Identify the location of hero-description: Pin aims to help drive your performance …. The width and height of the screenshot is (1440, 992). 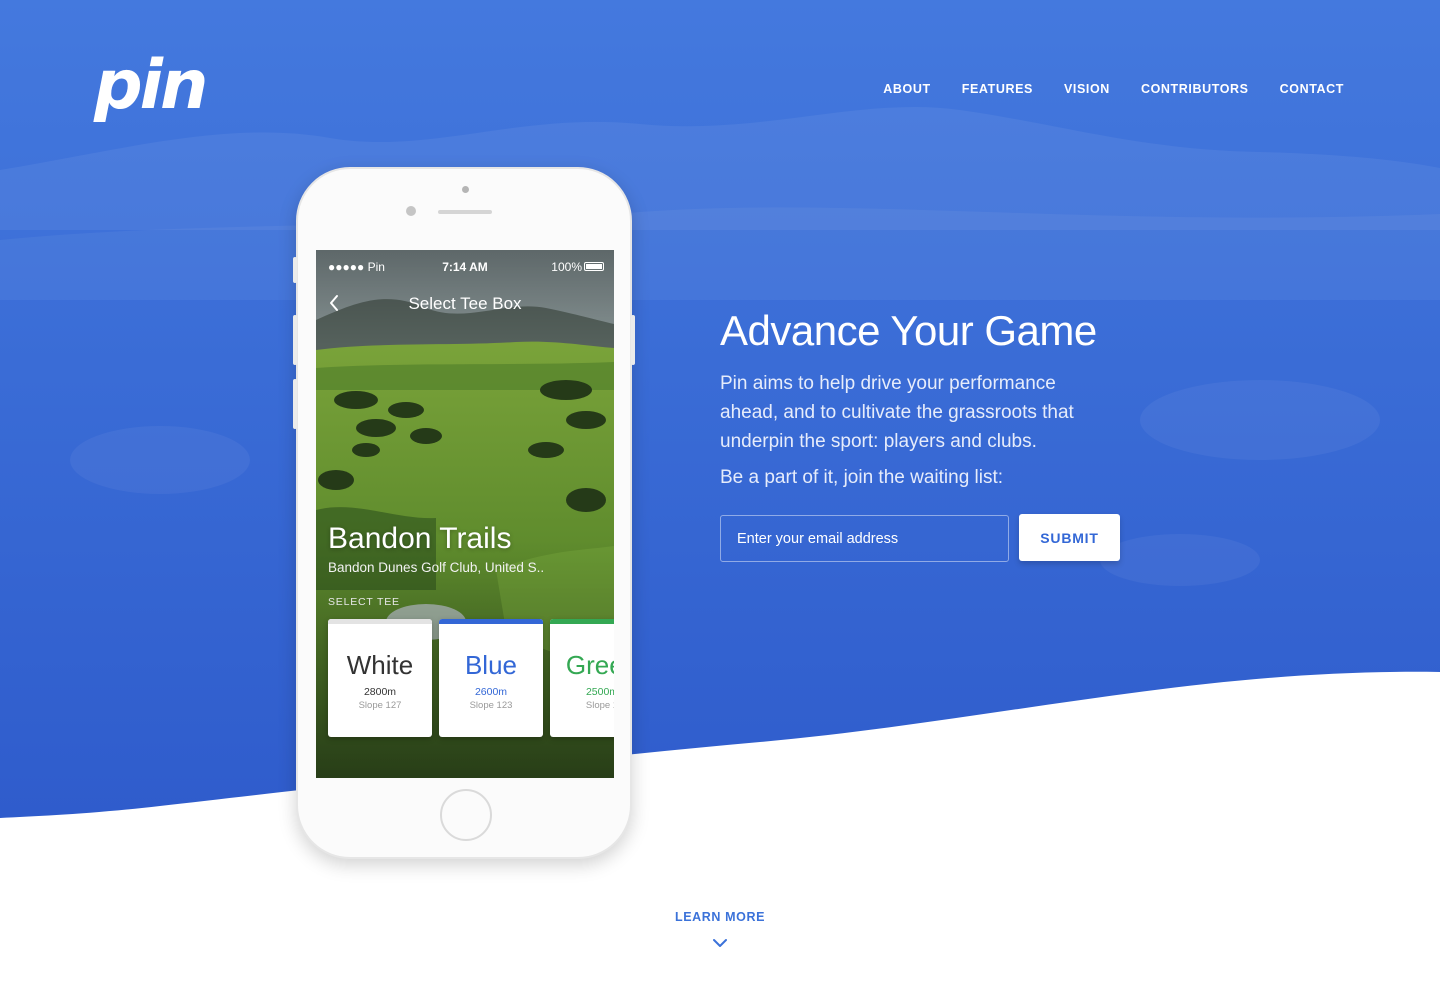
(897, 412).